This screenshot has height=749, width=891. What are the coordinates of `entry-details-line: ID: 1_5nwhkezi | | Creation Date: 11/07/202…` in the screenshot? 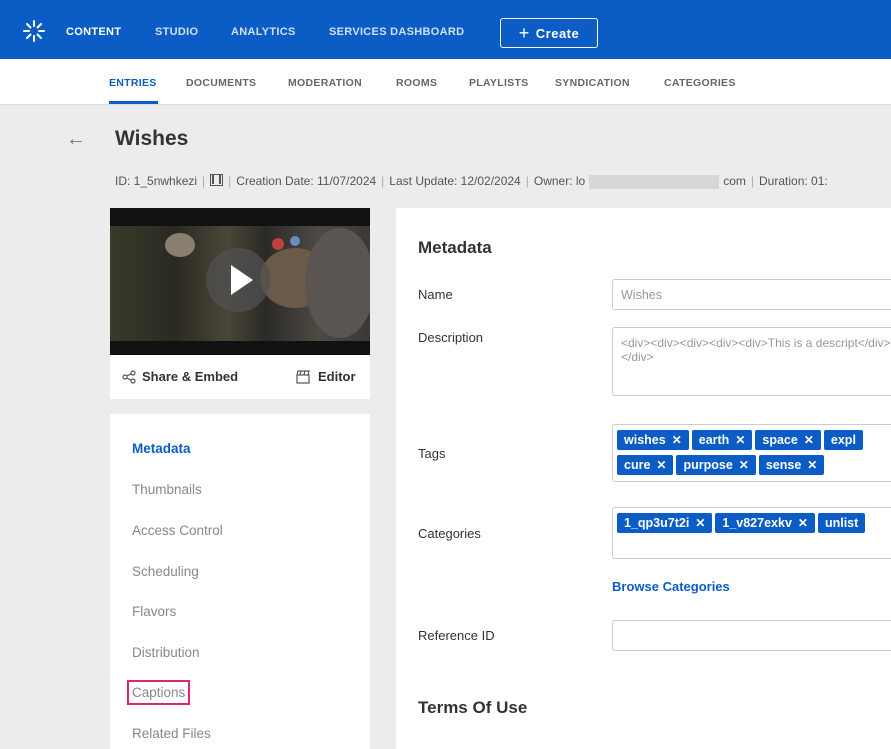 It's located at (471, 181).